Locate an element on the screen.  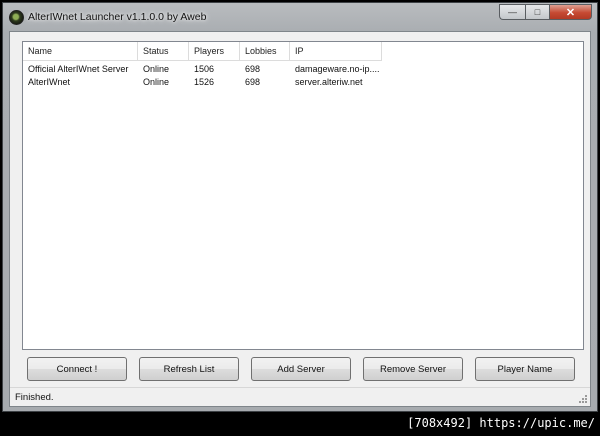
column-header-ip: IP is located at coordinates (336, 51).